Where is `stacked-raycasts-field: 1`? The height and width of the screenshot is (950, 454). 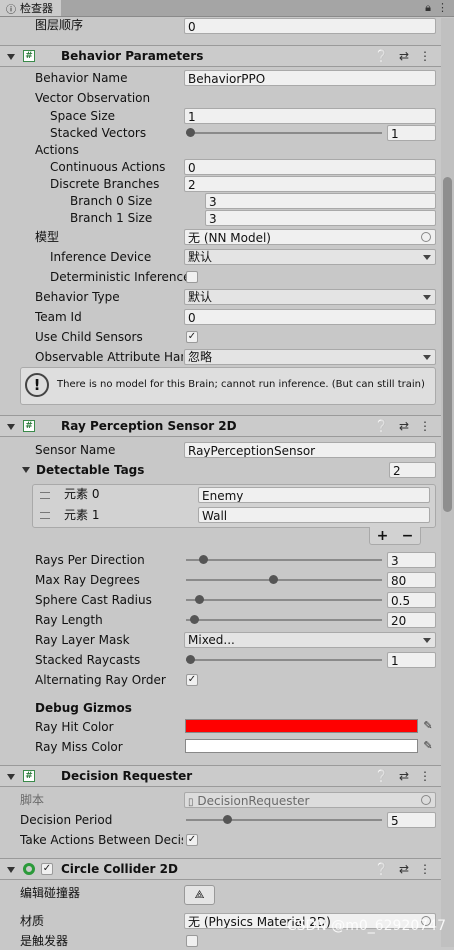 stacked-raycasts-field: 1 is located at coordinates (411, 660).